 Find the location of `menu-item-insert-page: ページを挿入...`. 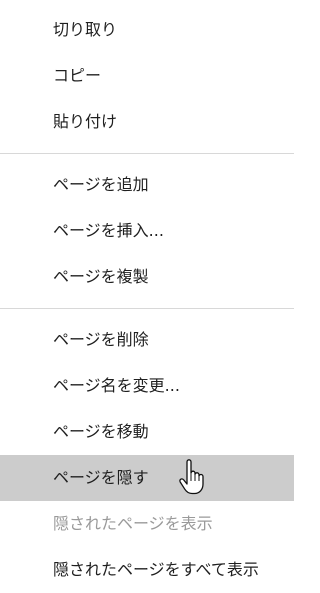

menu-item-insert-page: ページを挿入... is located at coordinates (147, 231).